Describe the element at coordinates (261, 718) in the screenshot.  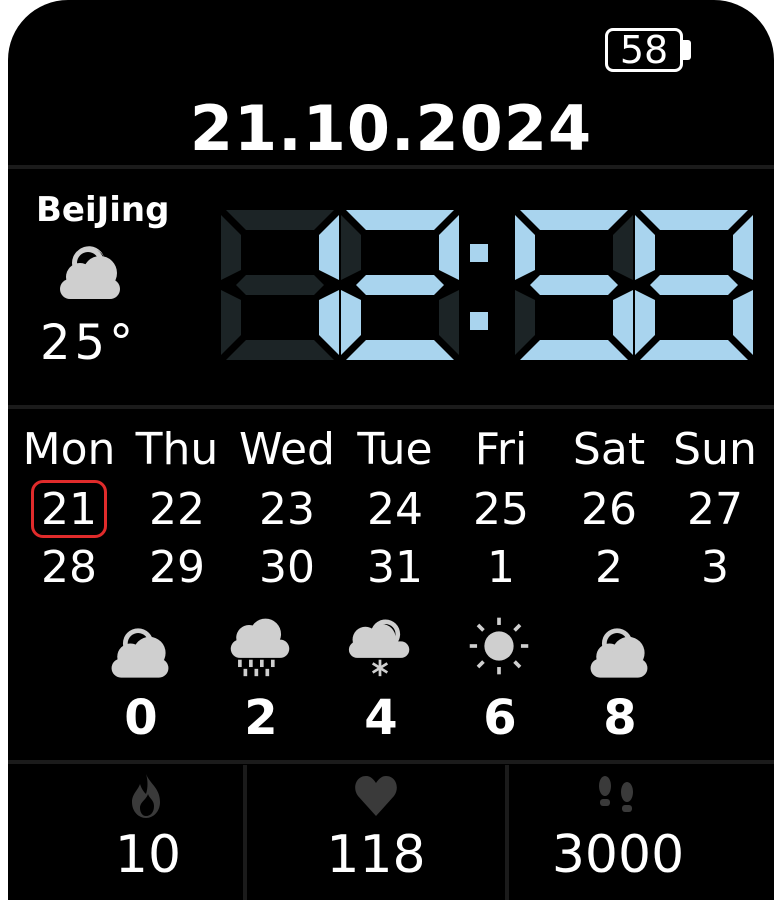
I see `forecast-value: 2` at that location.